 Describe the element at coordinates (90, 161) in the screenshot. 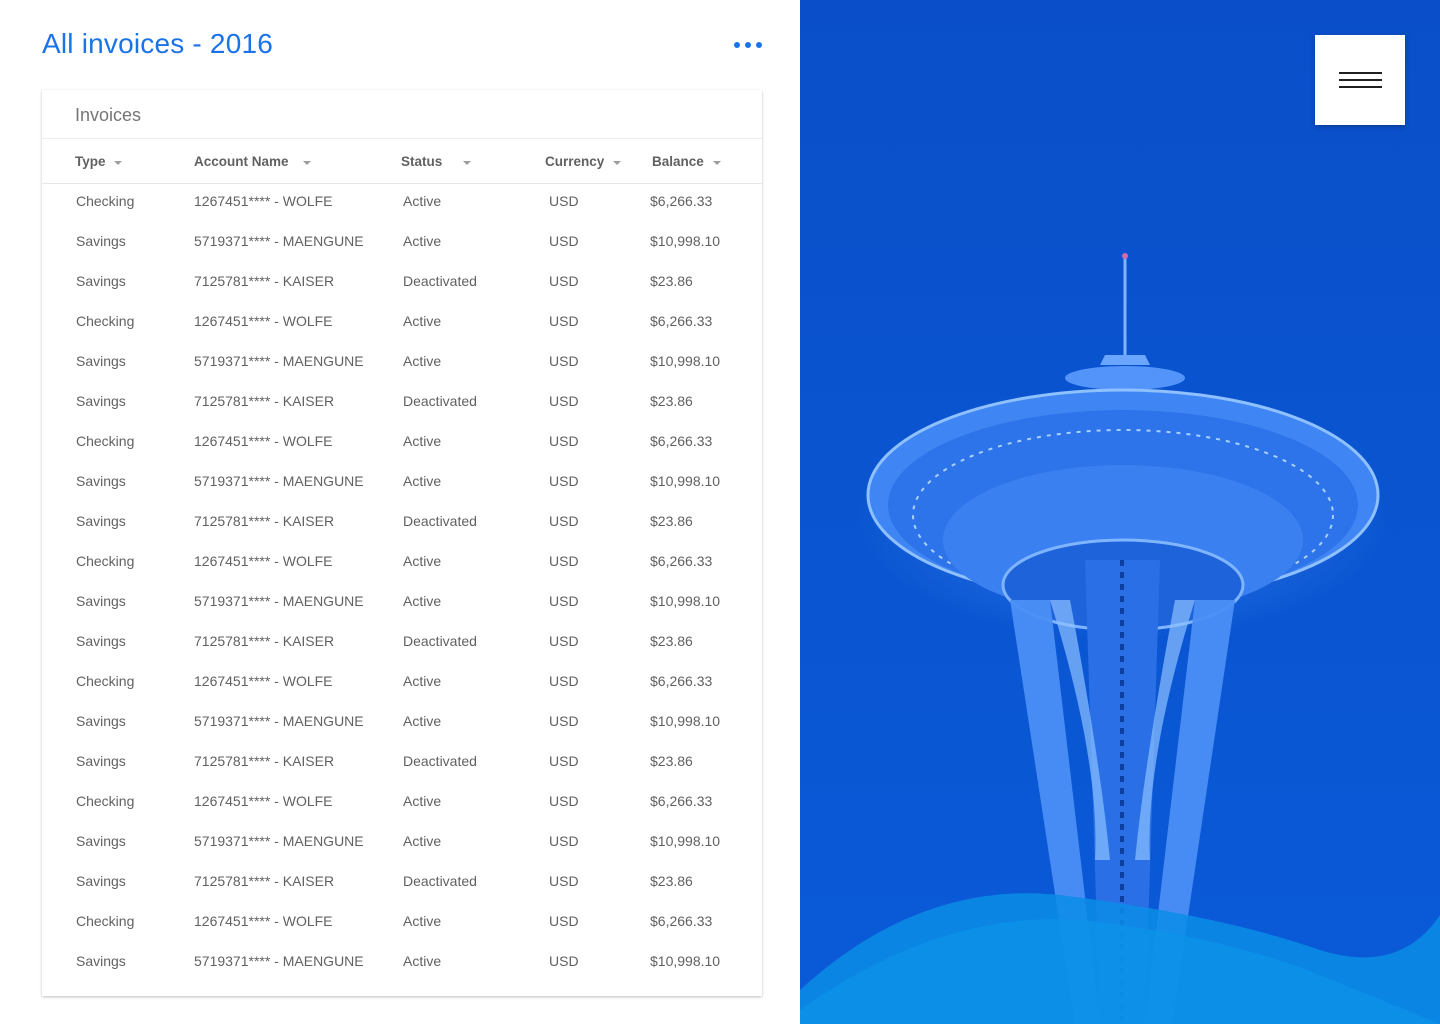

I see `column-header-type: Type` at that location.